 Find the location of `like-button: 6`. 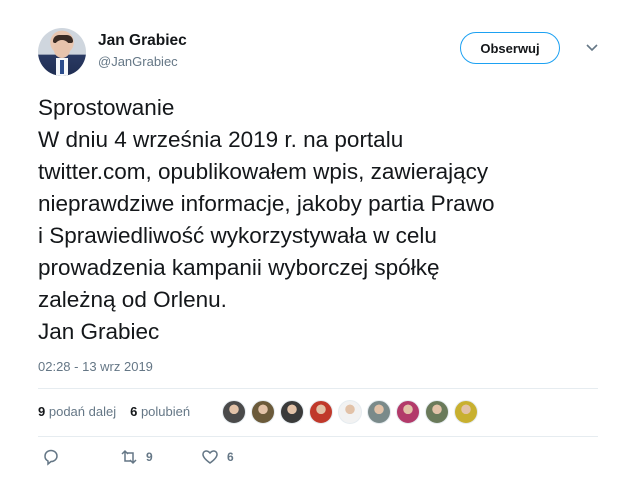

like-button: 6 is located at coordinates (217, 457).